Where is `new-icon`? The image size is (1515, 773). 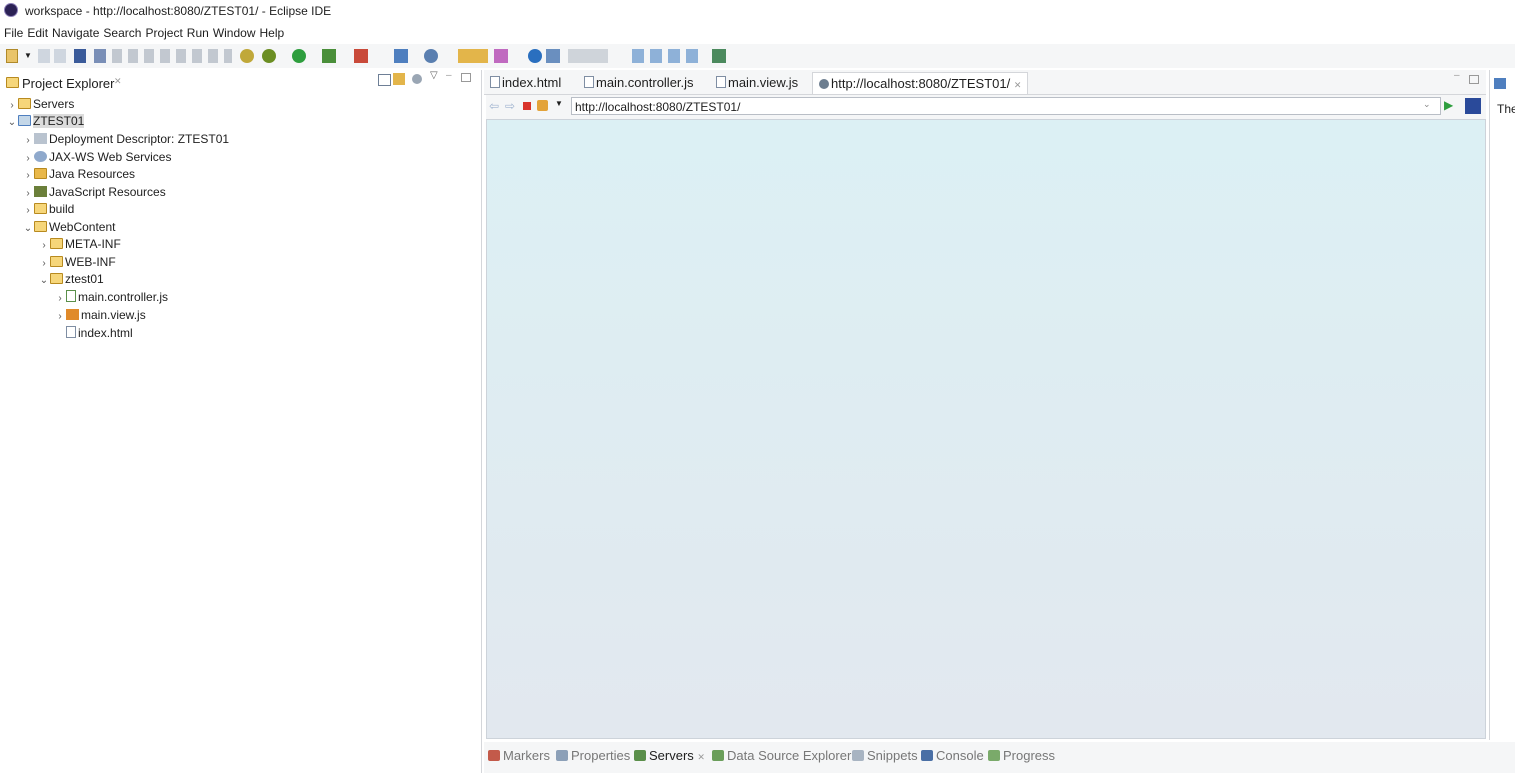 new-icon is located at coordinates (12, 56).